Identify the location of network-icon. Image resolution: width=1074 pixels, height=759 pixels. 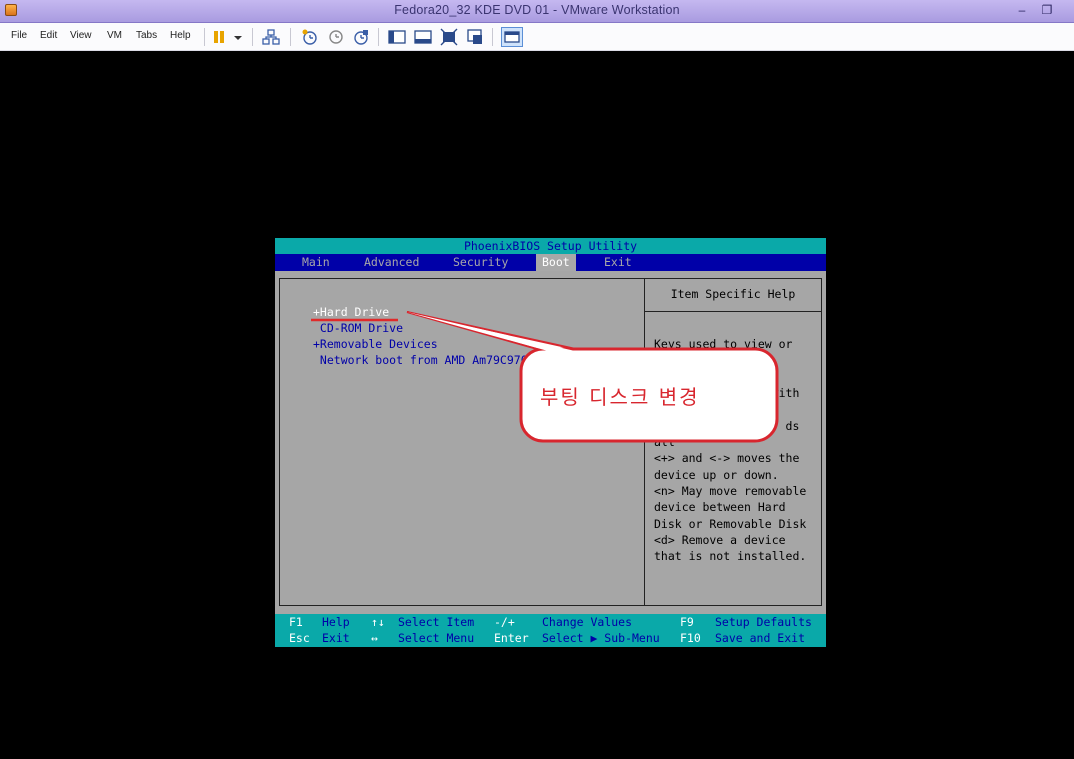
(271, 37).